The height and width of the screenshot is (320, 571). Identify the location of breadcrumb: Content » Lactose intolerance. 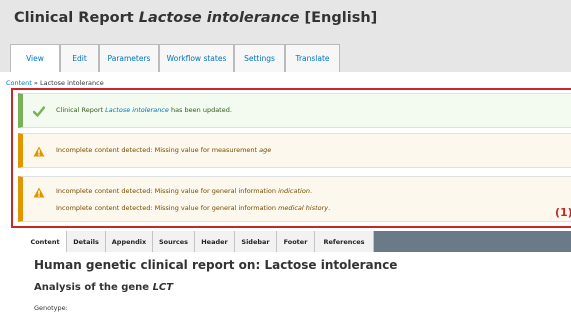
(55, 83).